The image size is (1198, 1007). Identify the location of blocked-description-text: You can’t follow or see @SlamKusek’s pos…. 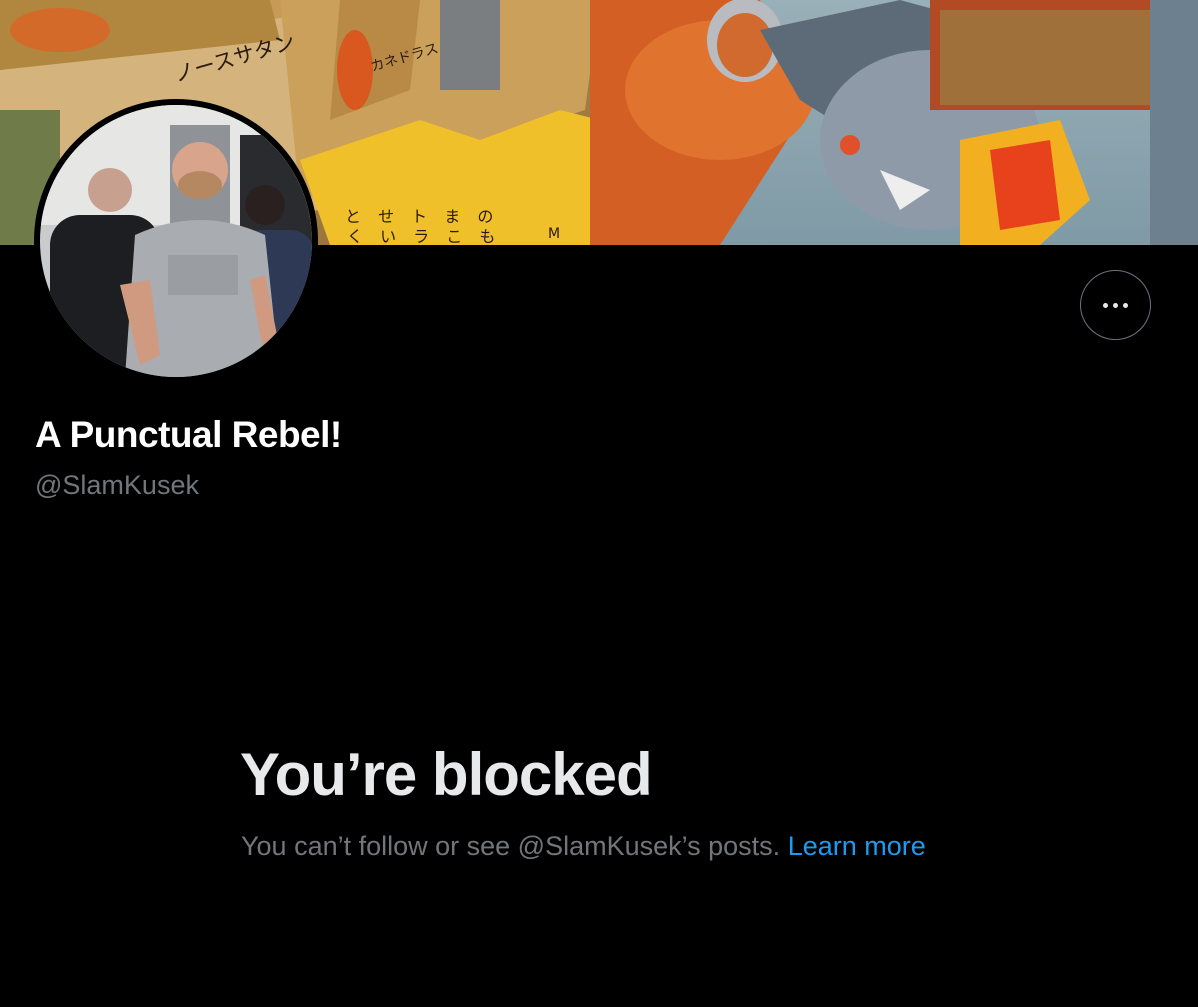
(514, 846).